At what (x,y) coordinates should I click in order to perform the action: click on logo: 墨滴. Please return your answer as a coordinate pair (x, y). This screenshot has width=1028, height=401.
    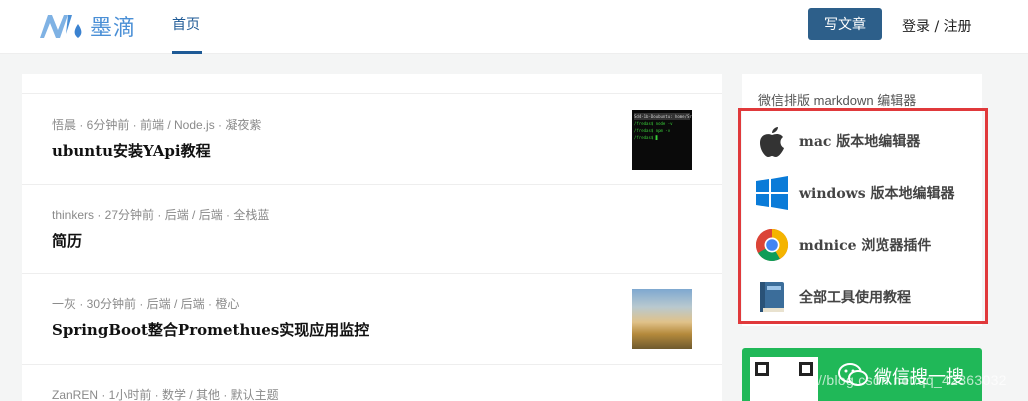
    Looking at the image, I should click on (87, 26).